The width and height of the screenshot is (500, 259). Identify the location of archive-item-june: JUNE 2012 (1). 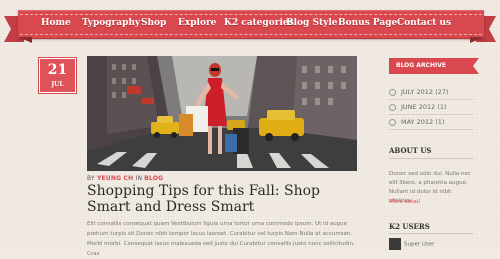
(418, 107).